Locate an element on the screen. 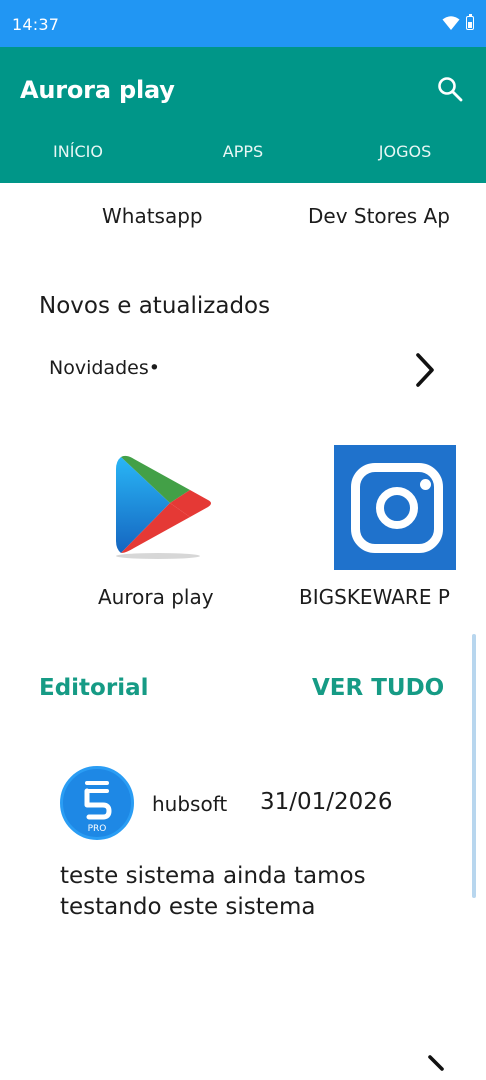 This screenshot has height=1080, width=486. post-author: hubsoft is located at coordinates (190, 804).